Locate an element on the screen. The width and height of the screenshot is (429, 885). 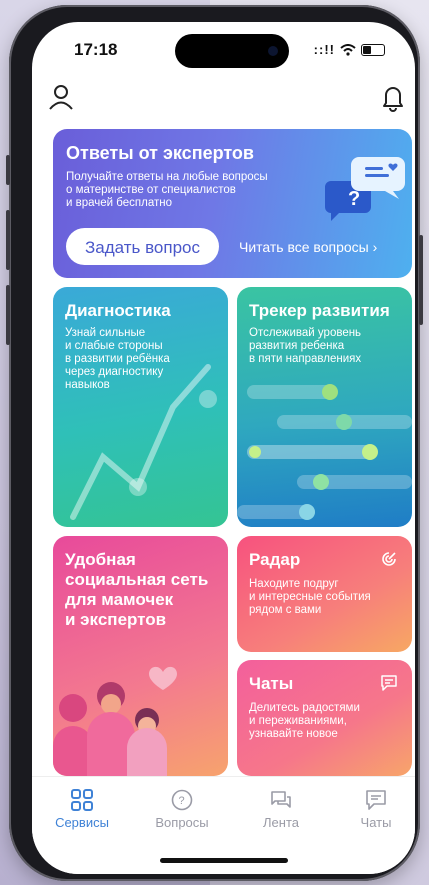
ask-question-button: Задать вопрос is located at coordinates (142, 246).